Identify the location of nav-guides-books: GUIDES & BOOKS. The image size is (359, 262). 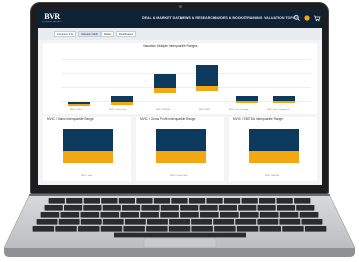
(230, 18).